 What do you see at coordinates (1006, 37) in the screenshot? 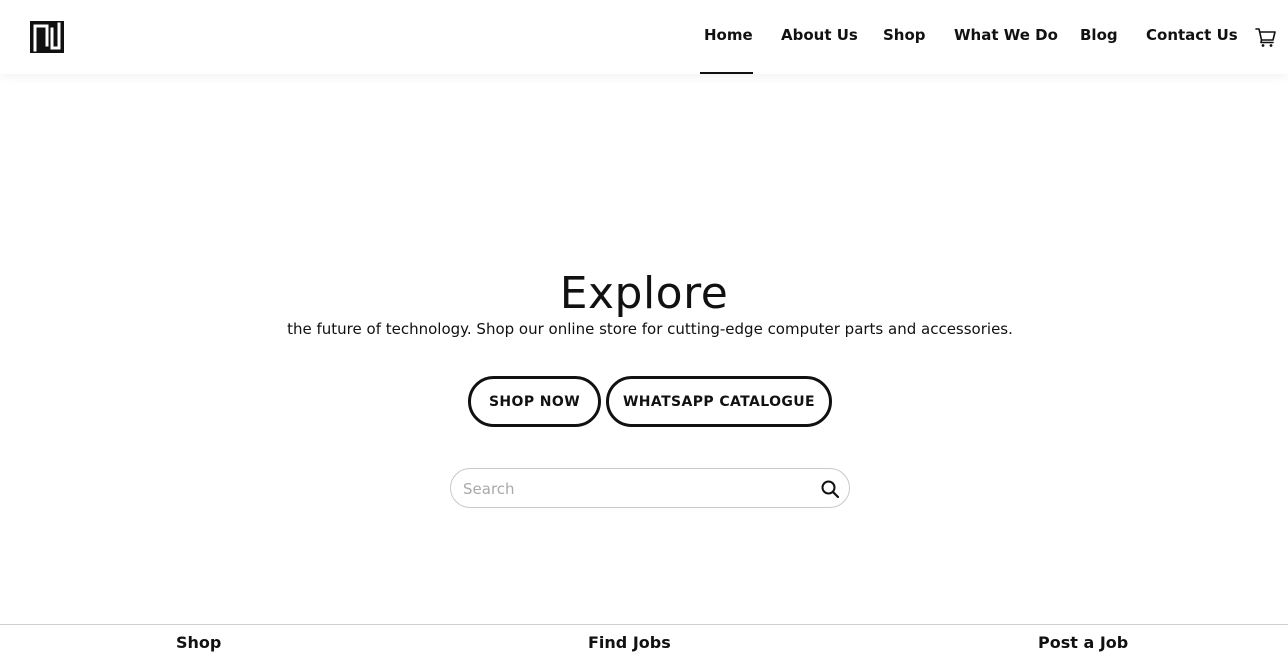
I see `nav-what-we-do: What We Do` at bounding box center [1006, 37].